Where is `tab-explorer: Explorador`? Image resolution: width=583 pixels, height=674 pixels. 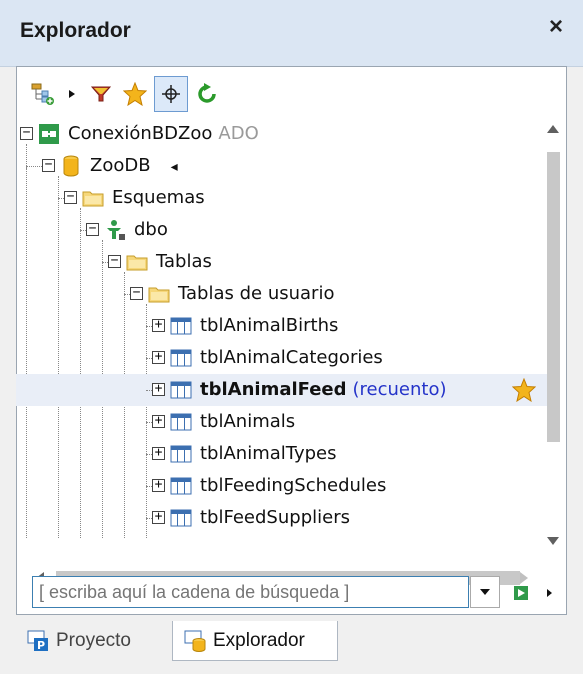
tab-explorer: Explorador is located at coordinates (255, 641).